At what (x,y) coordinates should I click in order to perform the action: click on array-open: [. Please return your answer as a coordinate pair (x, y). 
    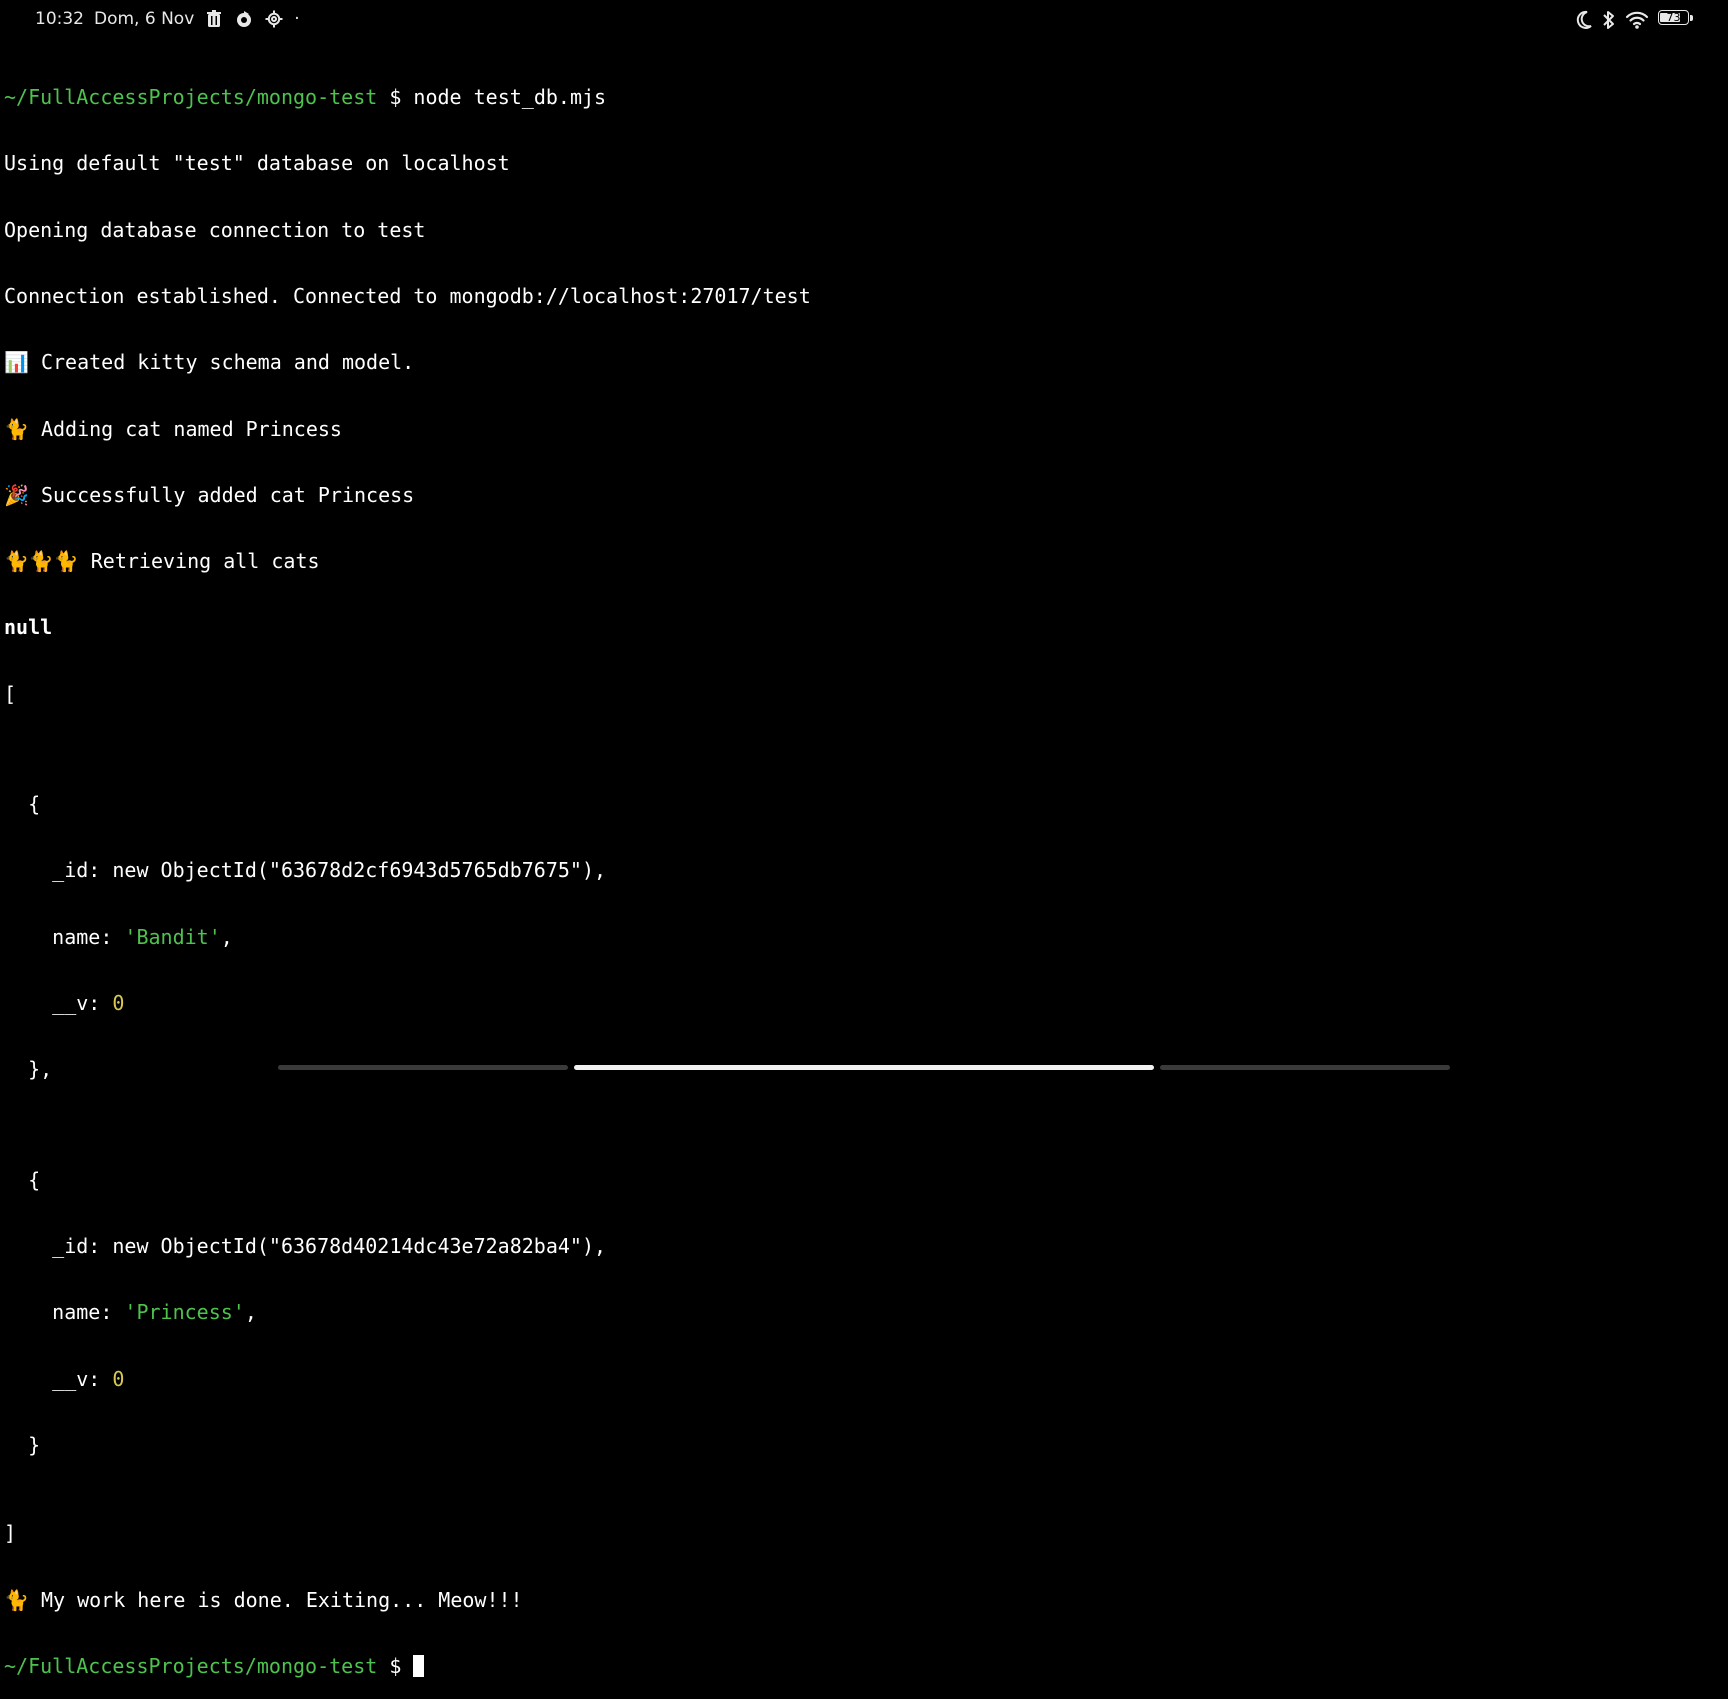
    Looking at the image, I should click on (10, 693).